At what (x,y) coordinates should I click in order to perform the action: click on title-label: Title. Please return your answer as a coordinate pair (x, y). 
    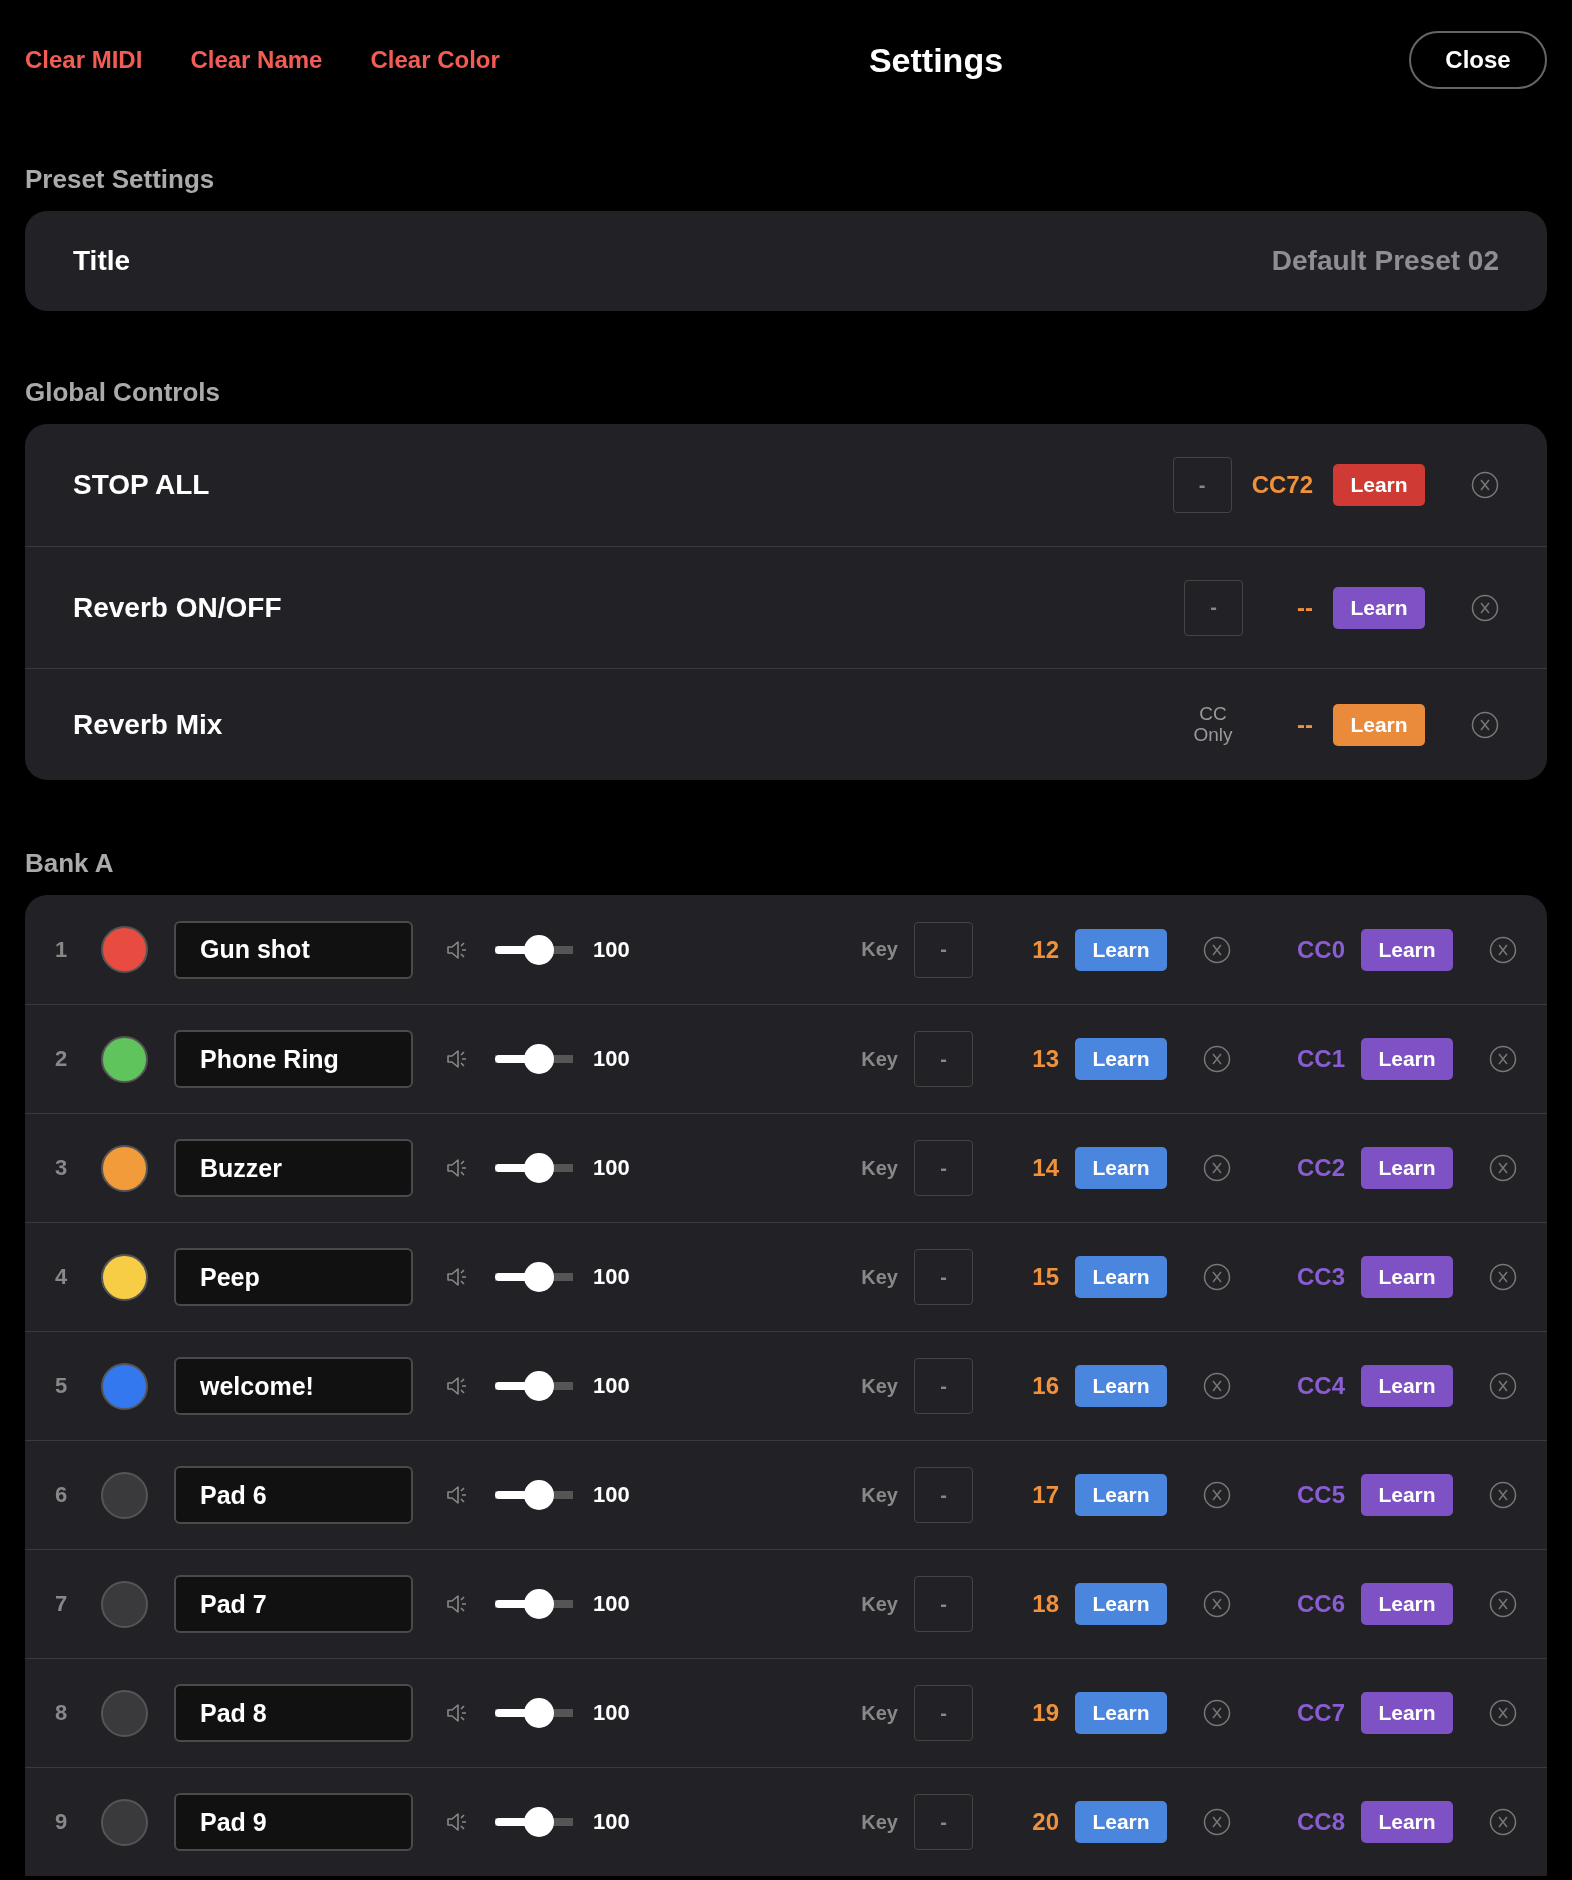
    Looking at the image, I should click on (102, 261).